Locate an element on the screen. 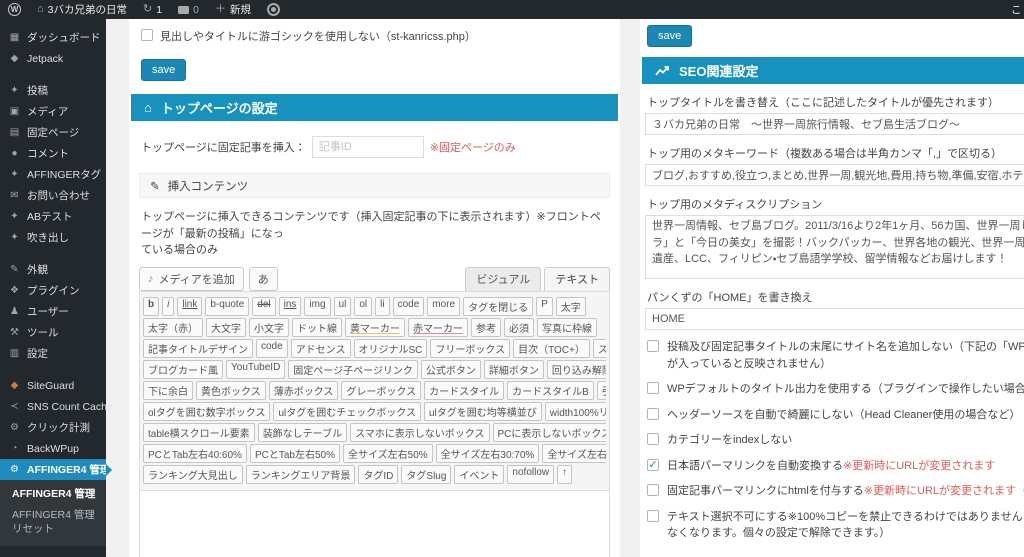 The width and height of the screenshot is (1024, 557). quicktag-button-width100%リセット: width100%リセット is located at coordinates (575, 411).